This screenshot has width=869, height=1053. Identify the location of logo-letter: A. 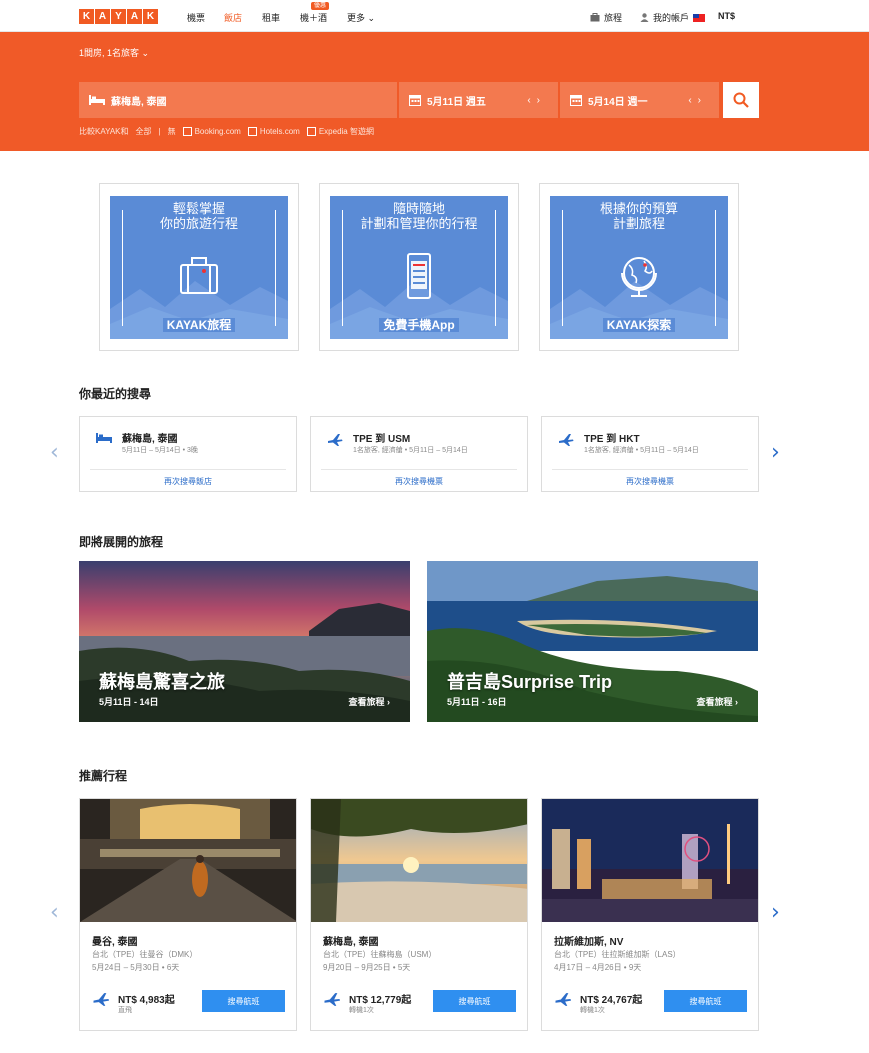
(102, 16).